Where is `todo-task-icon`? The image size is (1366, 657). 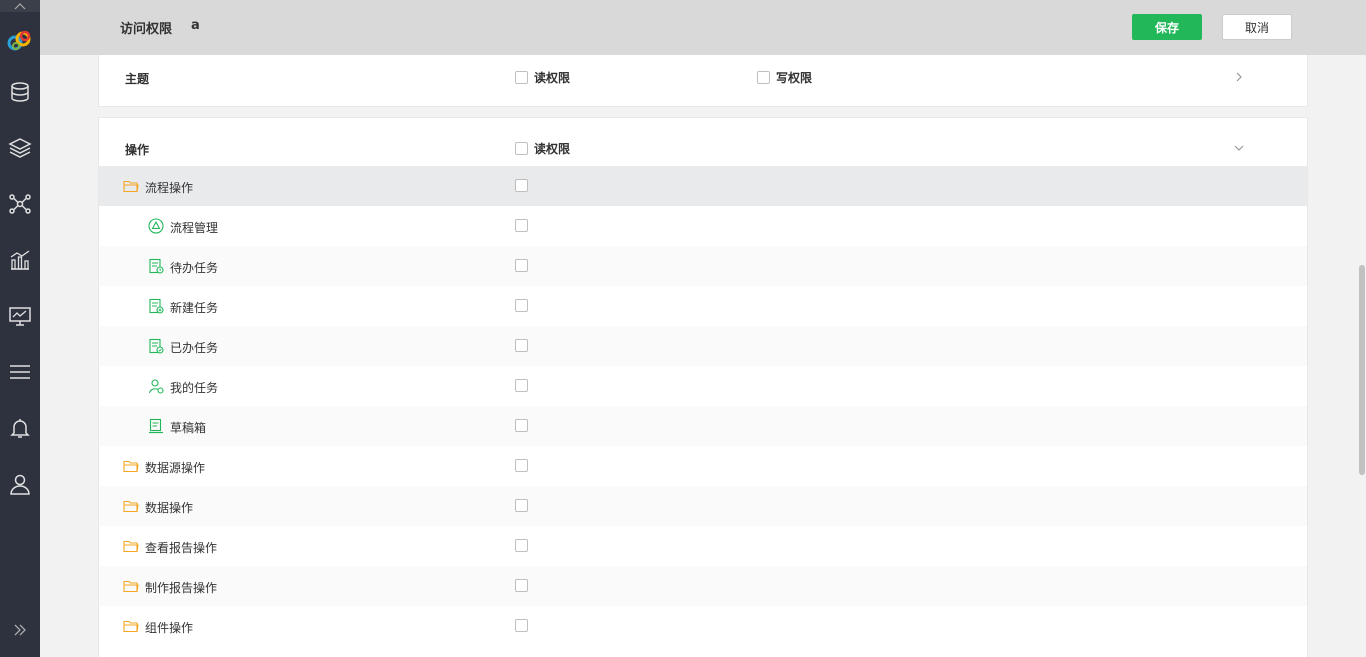
todo-task-icon is located at coordinates (156, 266).